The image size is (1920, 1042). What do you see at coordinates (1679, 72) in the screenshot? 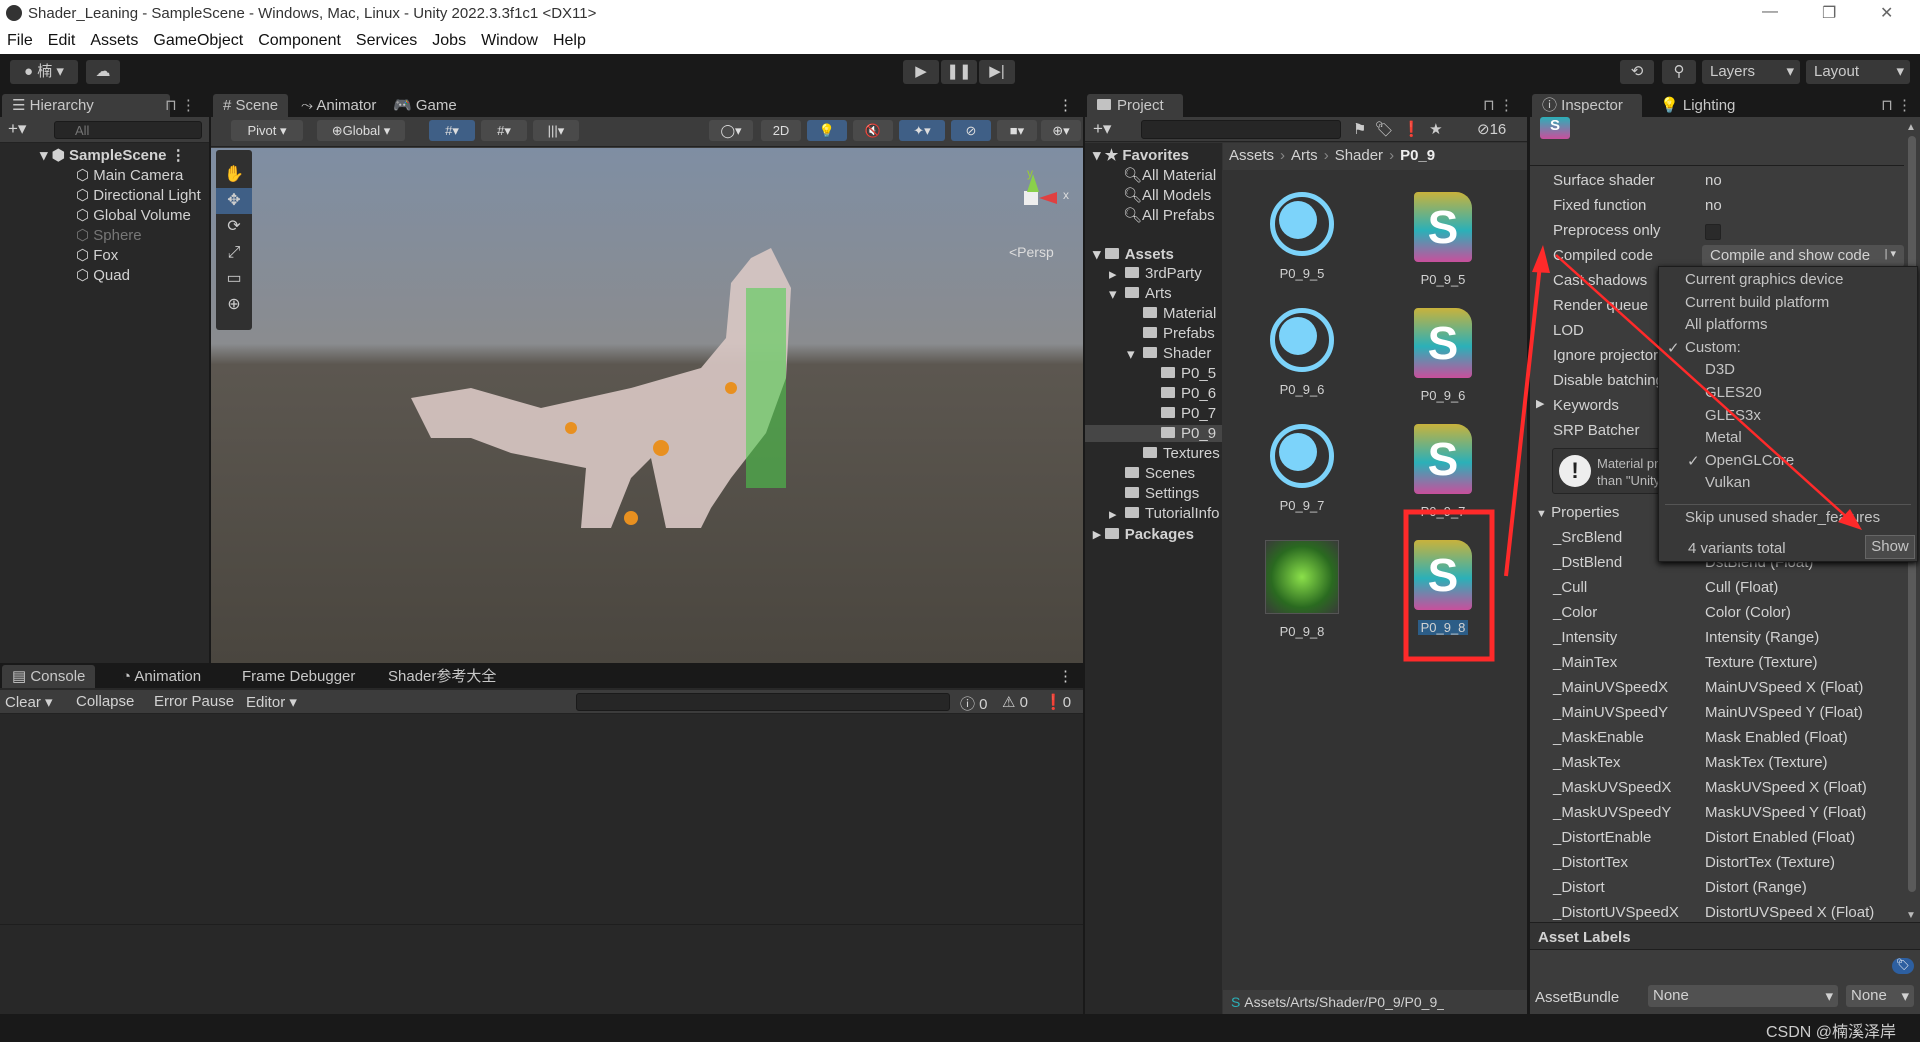
I see `search-icon: ⚲` at bounding box center [1679, 72].